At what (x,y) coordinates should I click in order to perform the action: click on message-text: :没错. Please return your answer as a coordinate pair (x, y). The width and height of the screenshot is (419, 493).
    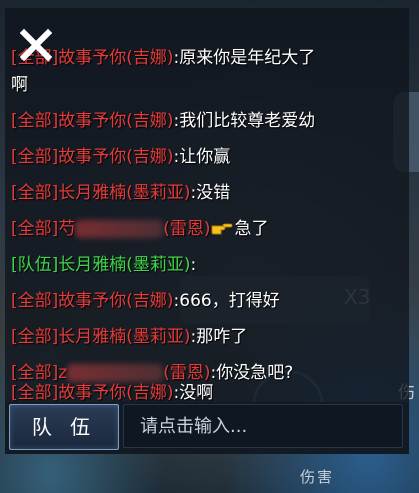
    Looking at the image, I should click on (210, 193).